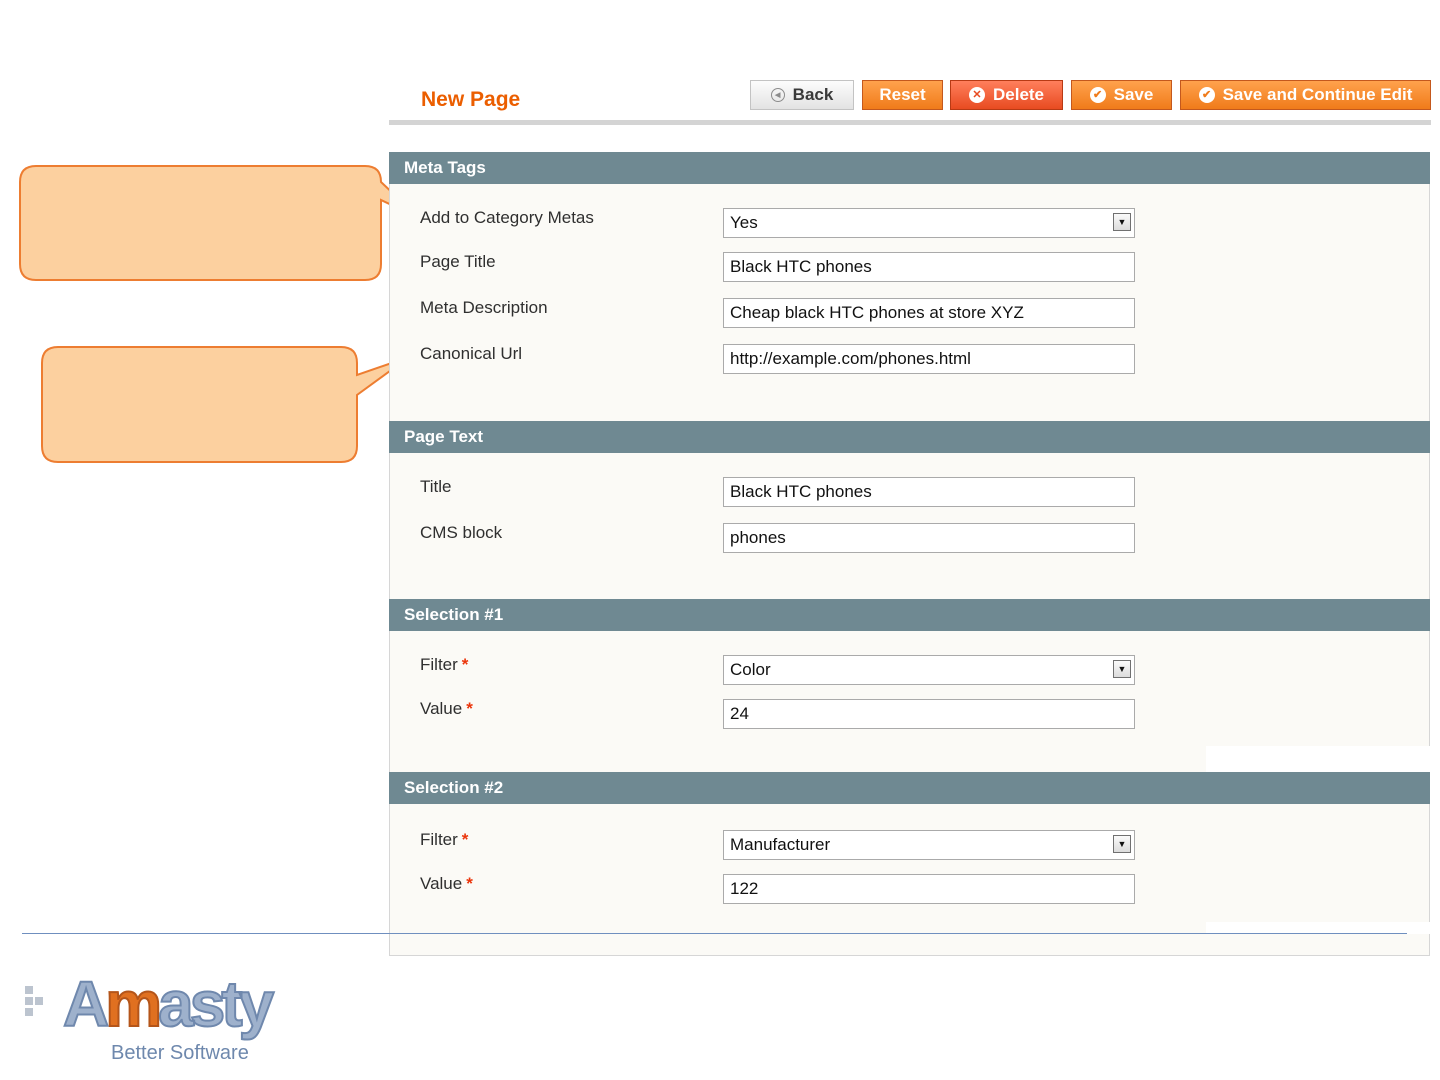 This screenshot has height=1080, width=1440. What do you see at coordinates (929, 359) in the screenshot?
I see `canonical-url-input: http://example.com/phones.html` at bounding box center [929, 359].